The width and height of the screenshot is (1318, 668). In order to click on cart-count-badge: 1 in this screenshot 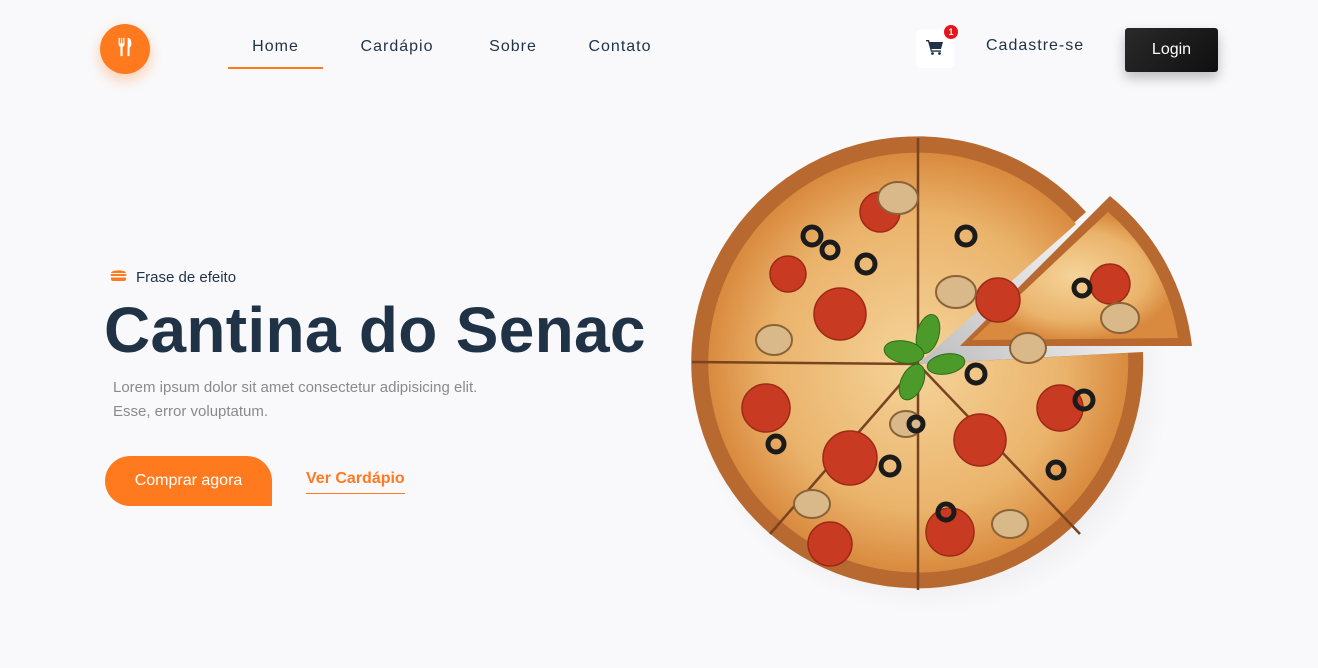, I will do `click(951, 32)`.